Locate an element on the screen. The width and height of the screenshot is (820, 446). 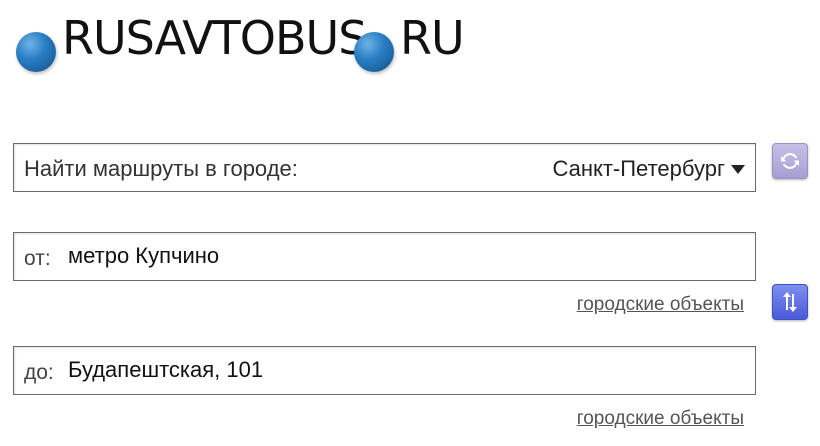
refresh-button is located at coordinates (790, 161).